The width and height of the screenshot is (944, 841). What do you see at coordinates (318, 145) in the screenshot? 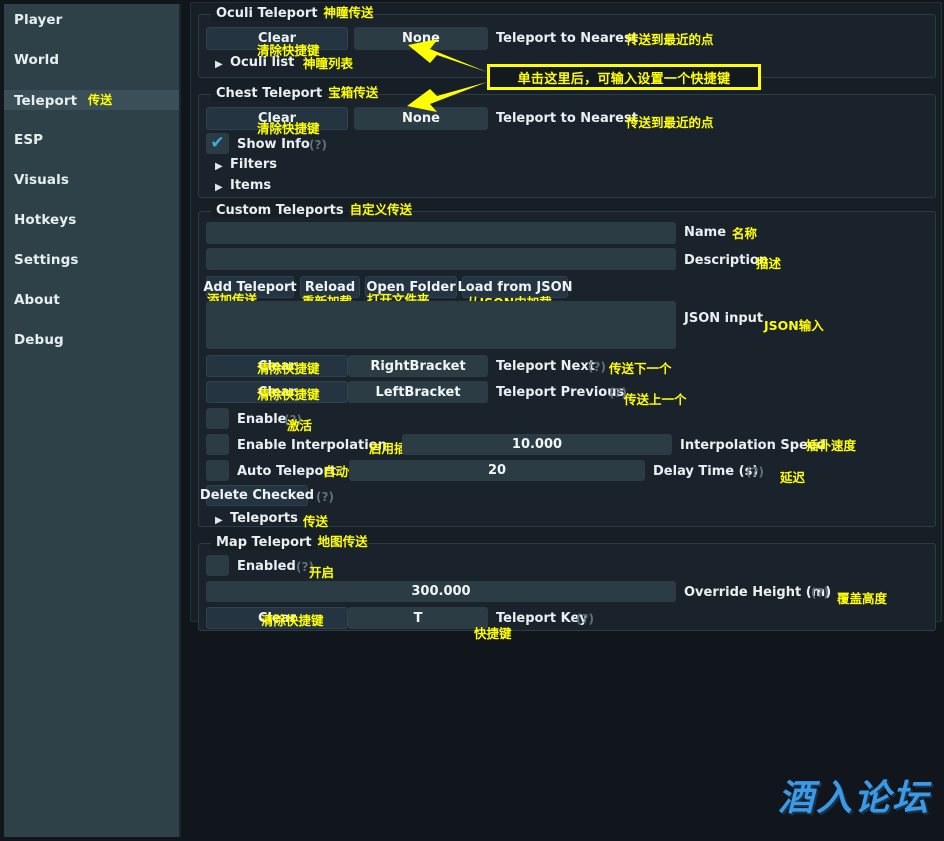
I see `show-info-help-icon: (?)` at bounding box center [318, 145].